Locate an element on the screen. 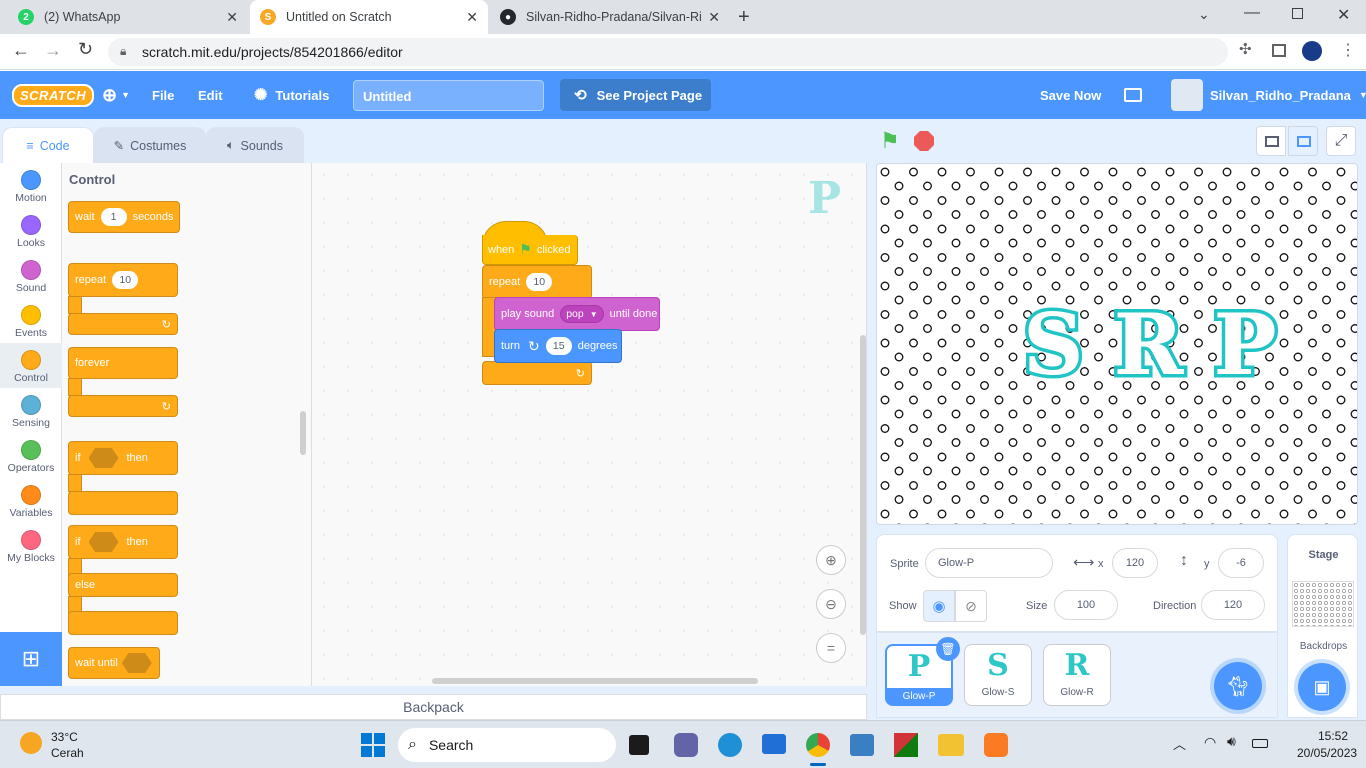 Image resolution: width=1366 pixels, height=768 pixels. tab-search-icon: ⌄ is located at coordinates (1204, 14).